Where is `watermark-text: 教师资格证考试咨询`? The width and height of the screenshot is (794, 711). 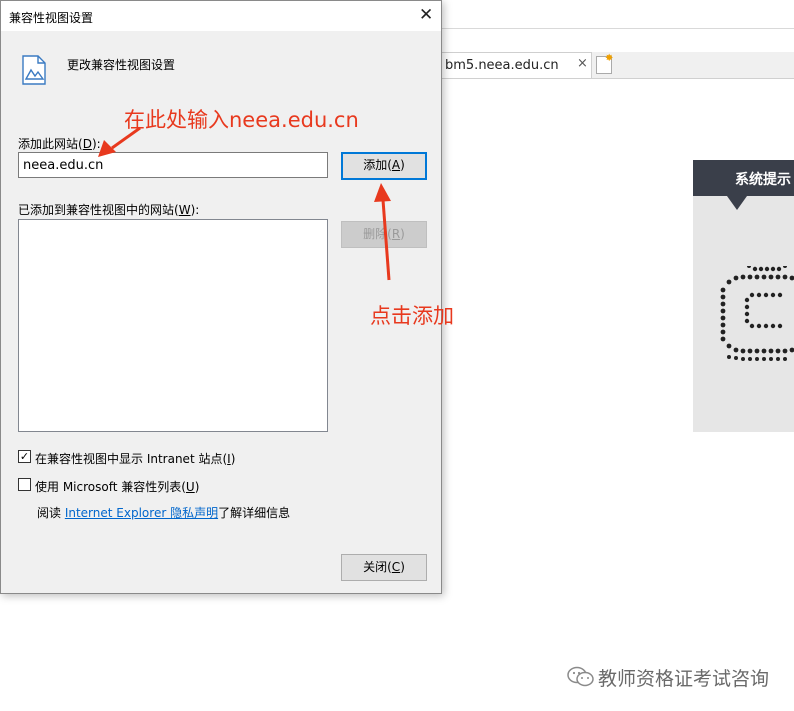
watermark-text: 教师资格证考试咨询 is located at coordinates (684, 679).